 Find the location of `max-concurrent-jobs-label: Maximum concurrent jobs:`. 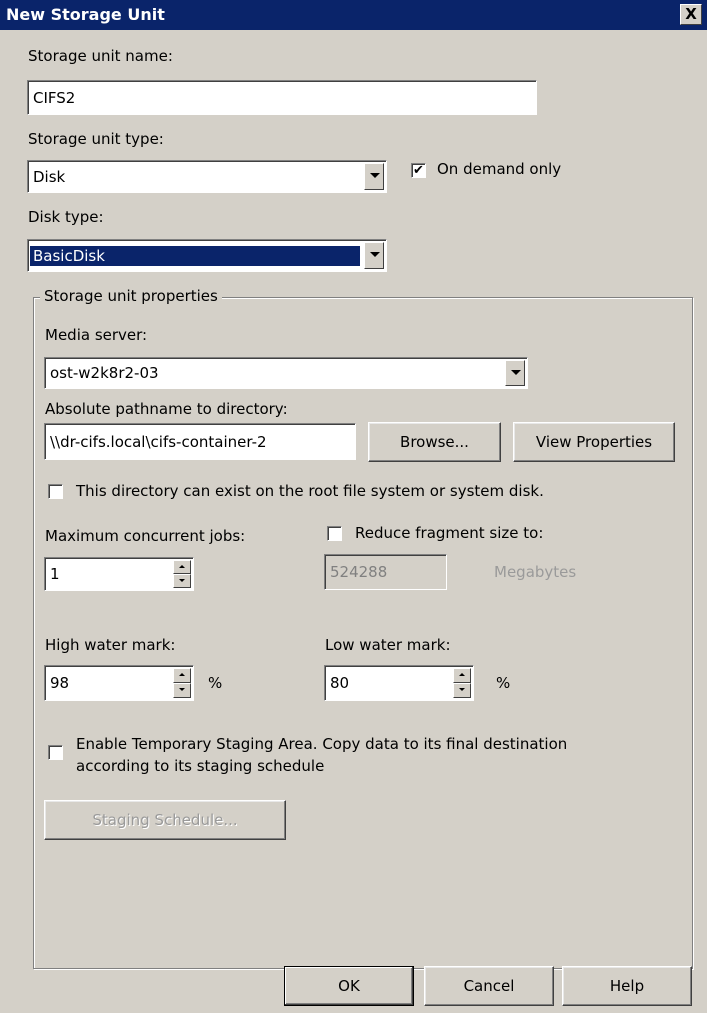

max-concurrent-jobs-label: Maximum concurrent jobs: is located at coordinates (145, 536).